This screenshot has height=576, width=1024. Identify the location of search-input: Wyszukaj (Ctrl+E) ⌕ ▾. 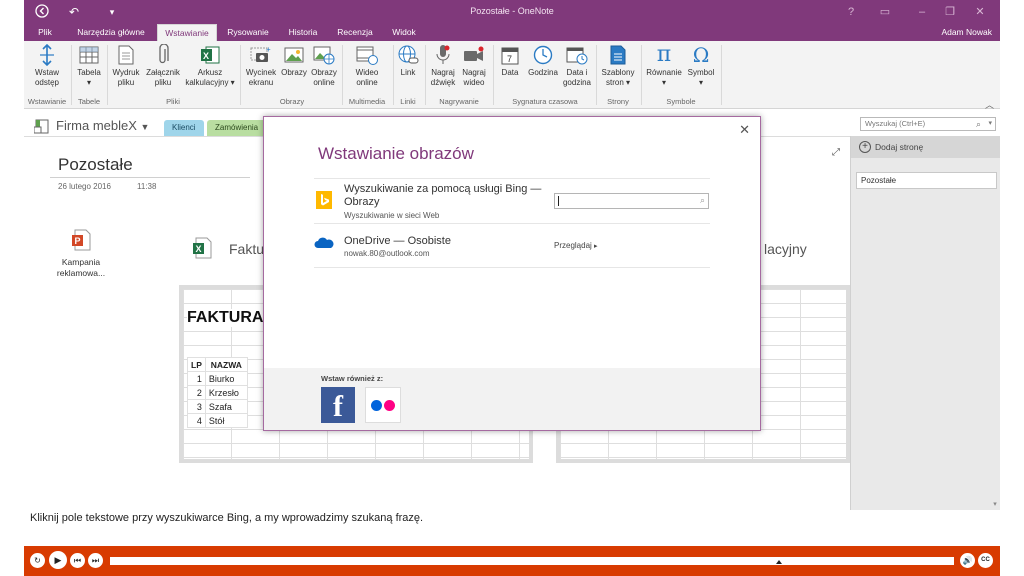
(928, 124).